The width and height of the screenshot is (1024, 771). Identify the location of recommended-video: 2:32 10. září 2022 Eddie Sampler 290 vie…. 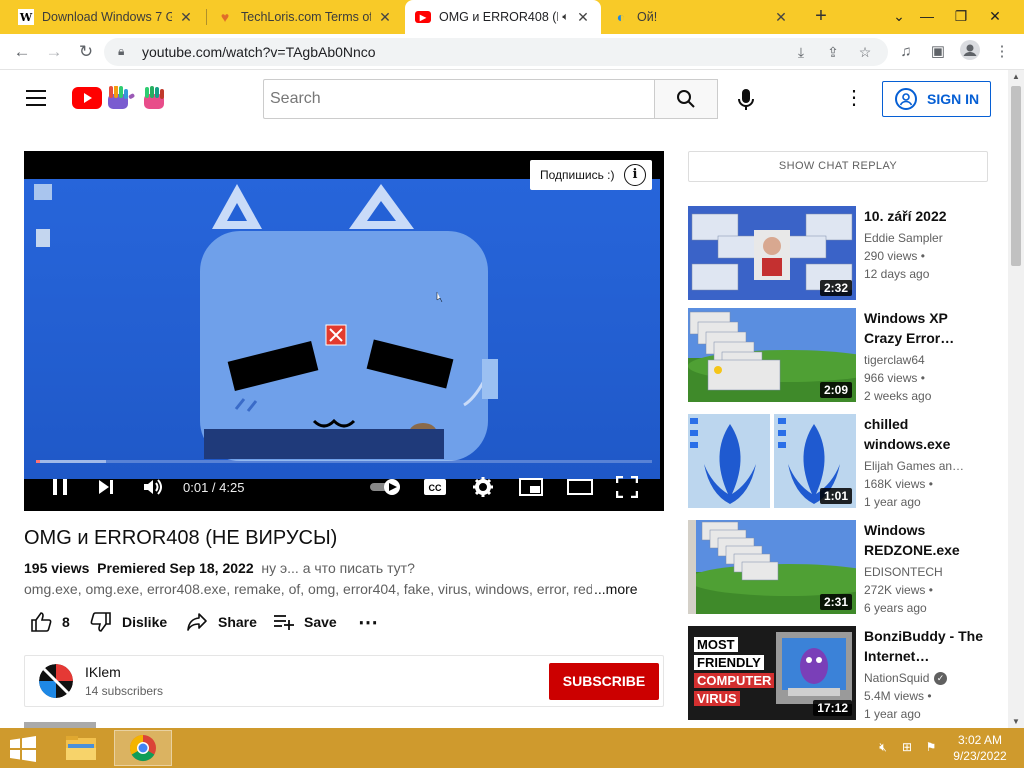
(843, 253).